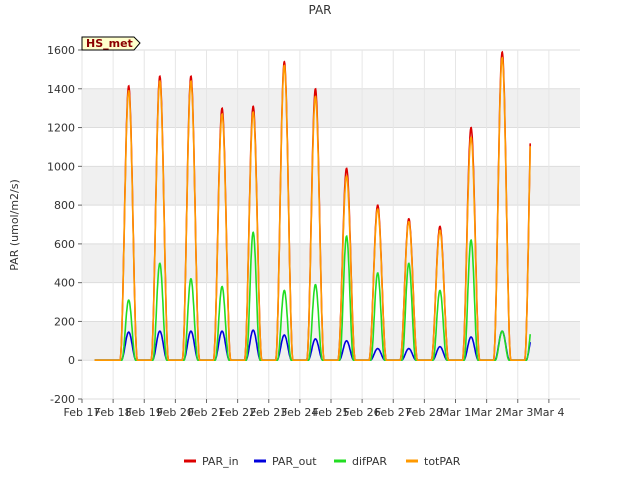 The height and width of the screenshot is (480, 640). I want to click on x-tick-label: Mar 3, so click(517, 412).